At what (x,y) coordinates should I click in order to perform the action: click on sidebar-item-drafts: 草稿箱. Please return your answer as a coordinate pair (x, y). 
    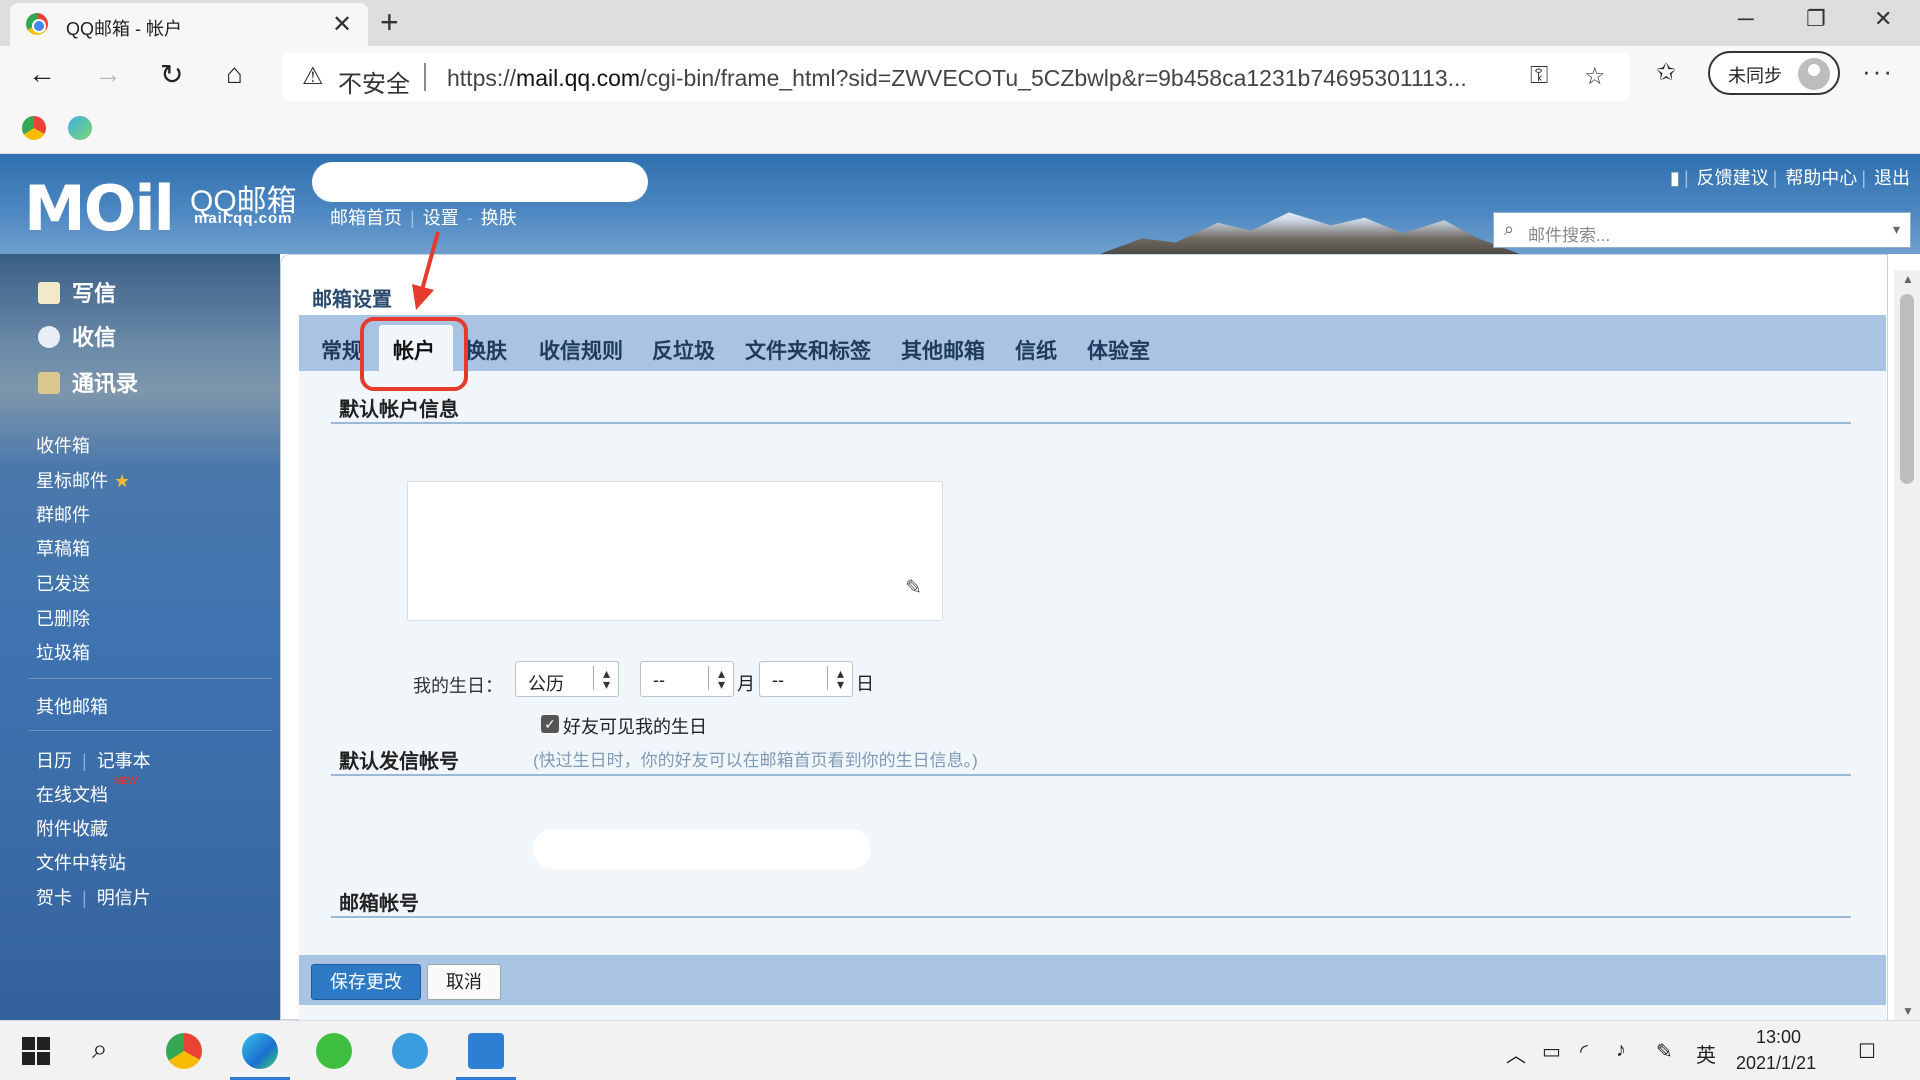
    Looking at the image, I should click on (63, 548).